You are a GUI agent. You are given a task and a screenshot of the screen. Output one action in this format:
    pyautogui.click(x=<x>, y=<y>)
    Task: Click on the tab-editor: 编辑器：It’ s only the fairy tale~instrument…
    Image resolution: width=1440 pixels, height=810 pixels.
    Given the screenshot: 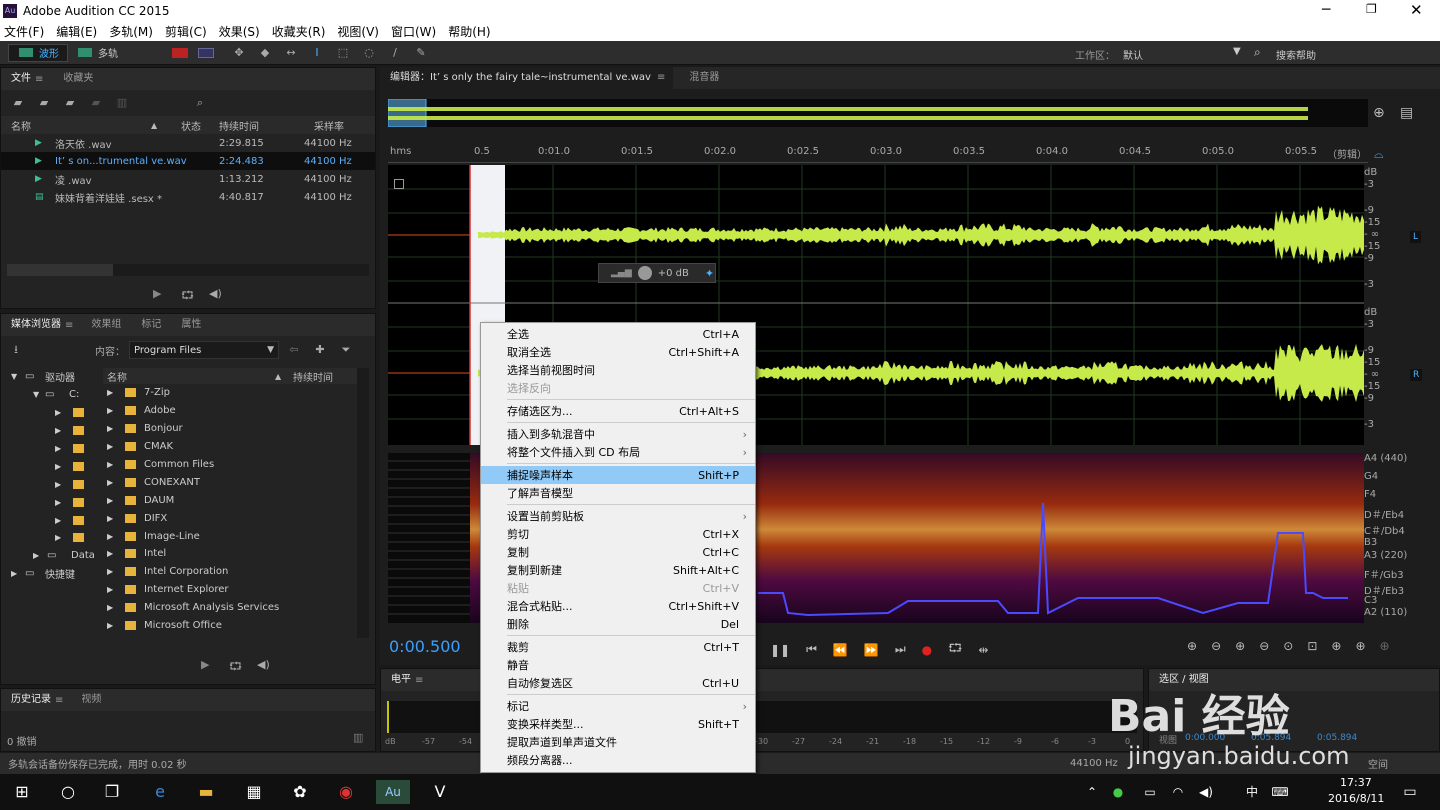 What is the action you would take?
    pyautogui.click(x=518, y=78)
    